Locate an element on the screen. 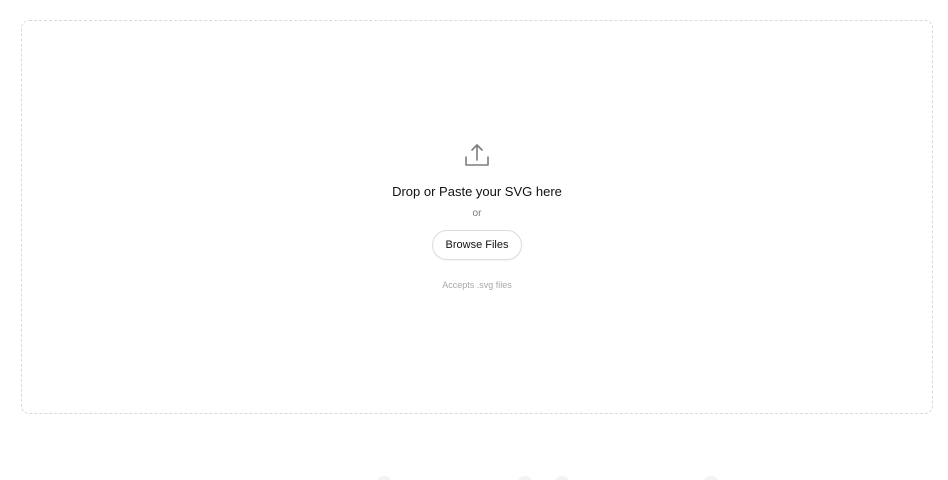  bottom-decoration is located at coordinates (474, 471).